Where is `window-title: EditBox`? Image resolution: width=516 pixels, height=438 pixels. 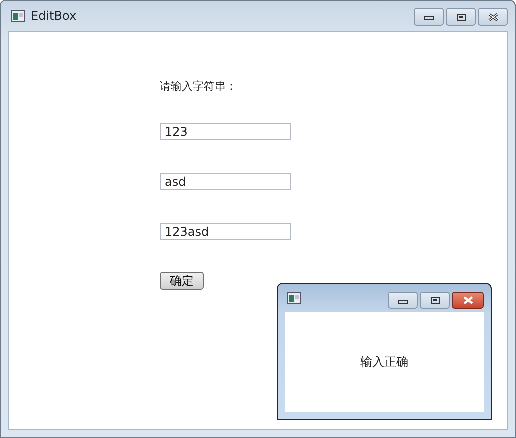
window-title: EditBox is located at coordinates (54, 16).